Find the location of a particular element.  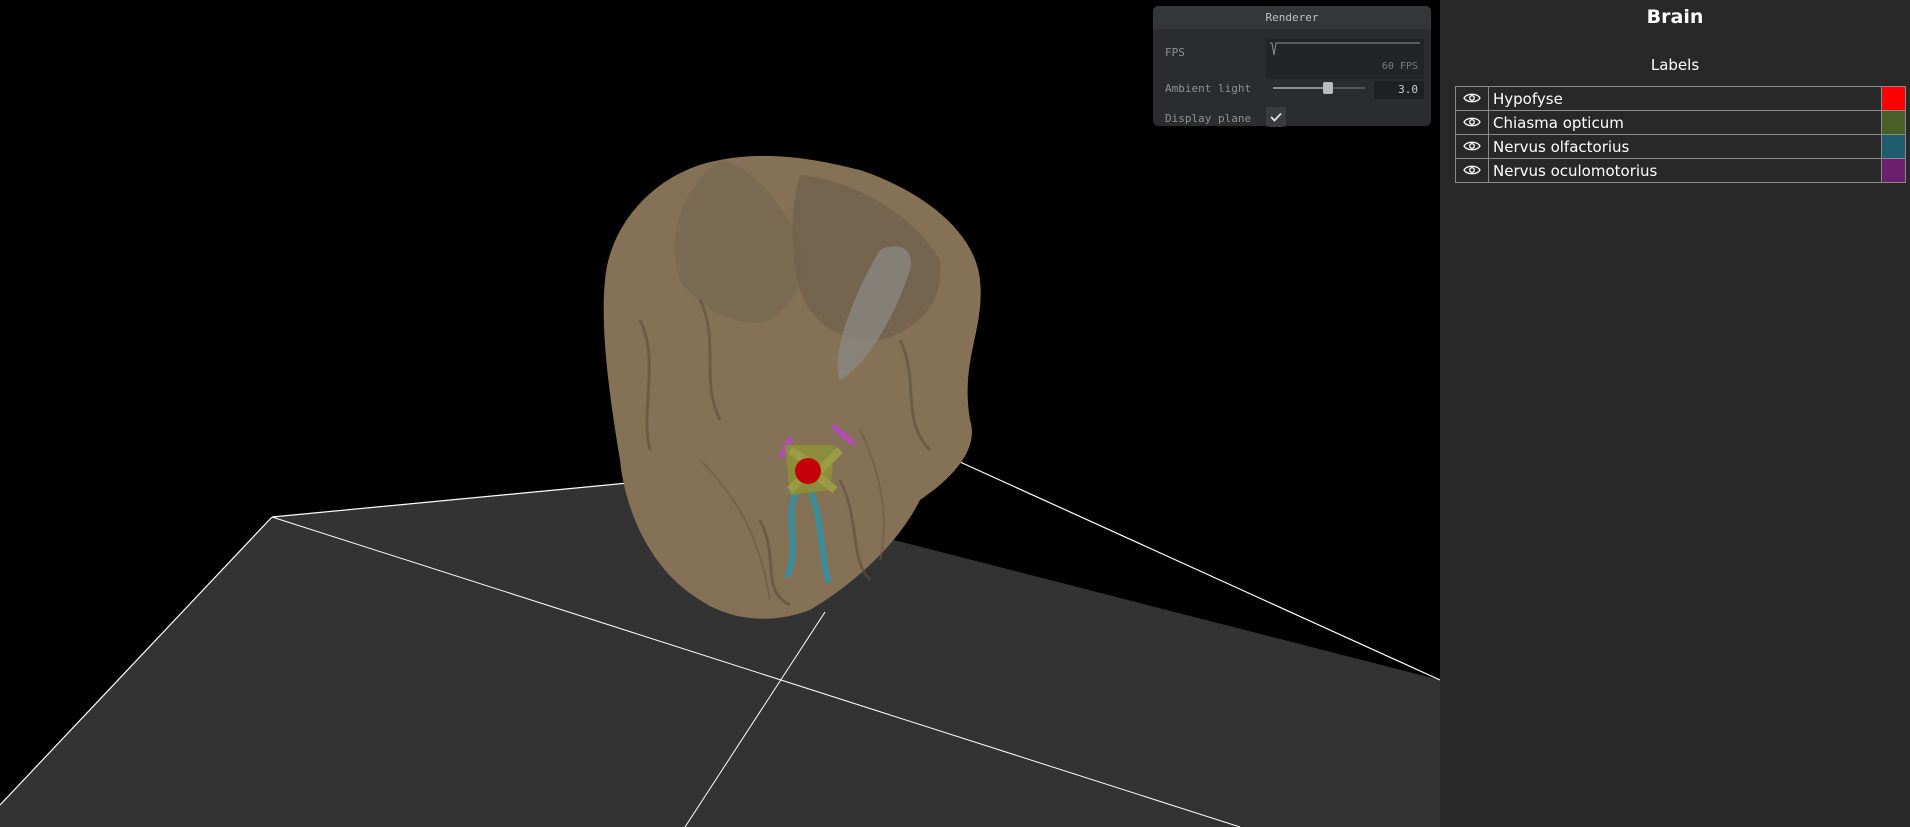

fps-value: 60 is located at coordinates (1387, 66).